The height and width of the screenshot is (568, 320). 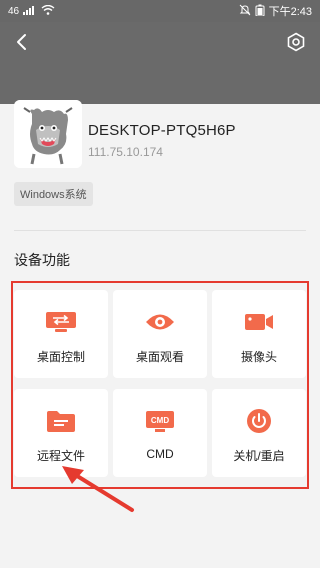 I want to click on clock-time: 下午2:43, so click(x=290, y=12).